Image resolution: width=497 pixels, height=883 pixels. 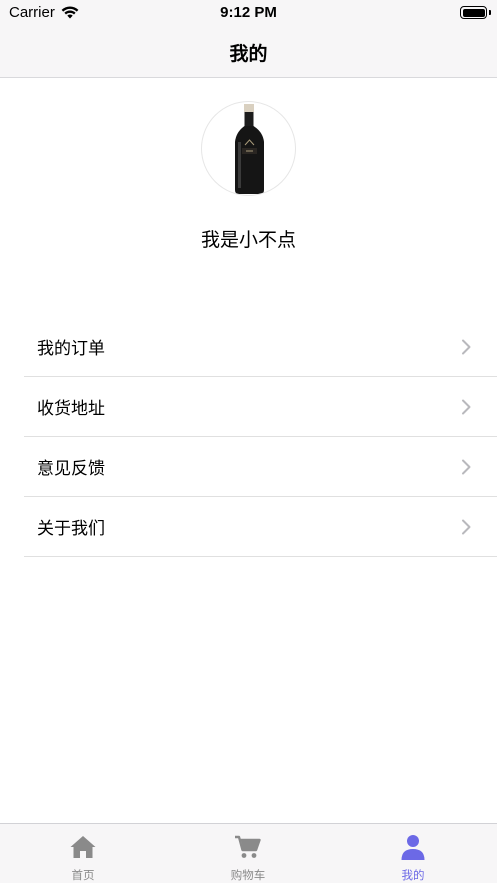 I want to click on navigation-bar: 我的, so click(x=248, y=52).